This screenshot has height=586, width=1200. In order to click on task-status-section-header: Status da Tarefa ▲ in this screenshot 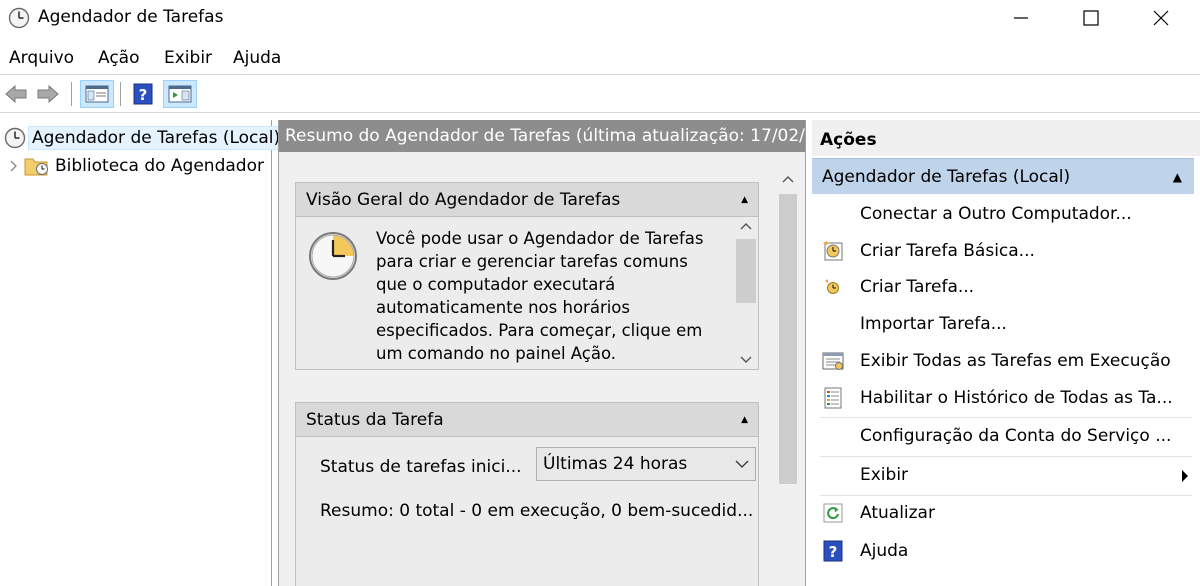, I will do `click(527, 420)`.